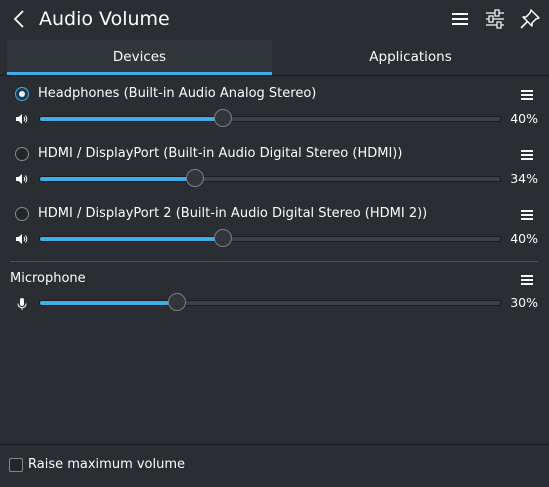  I want to click on configure-button, so click(495, 19).